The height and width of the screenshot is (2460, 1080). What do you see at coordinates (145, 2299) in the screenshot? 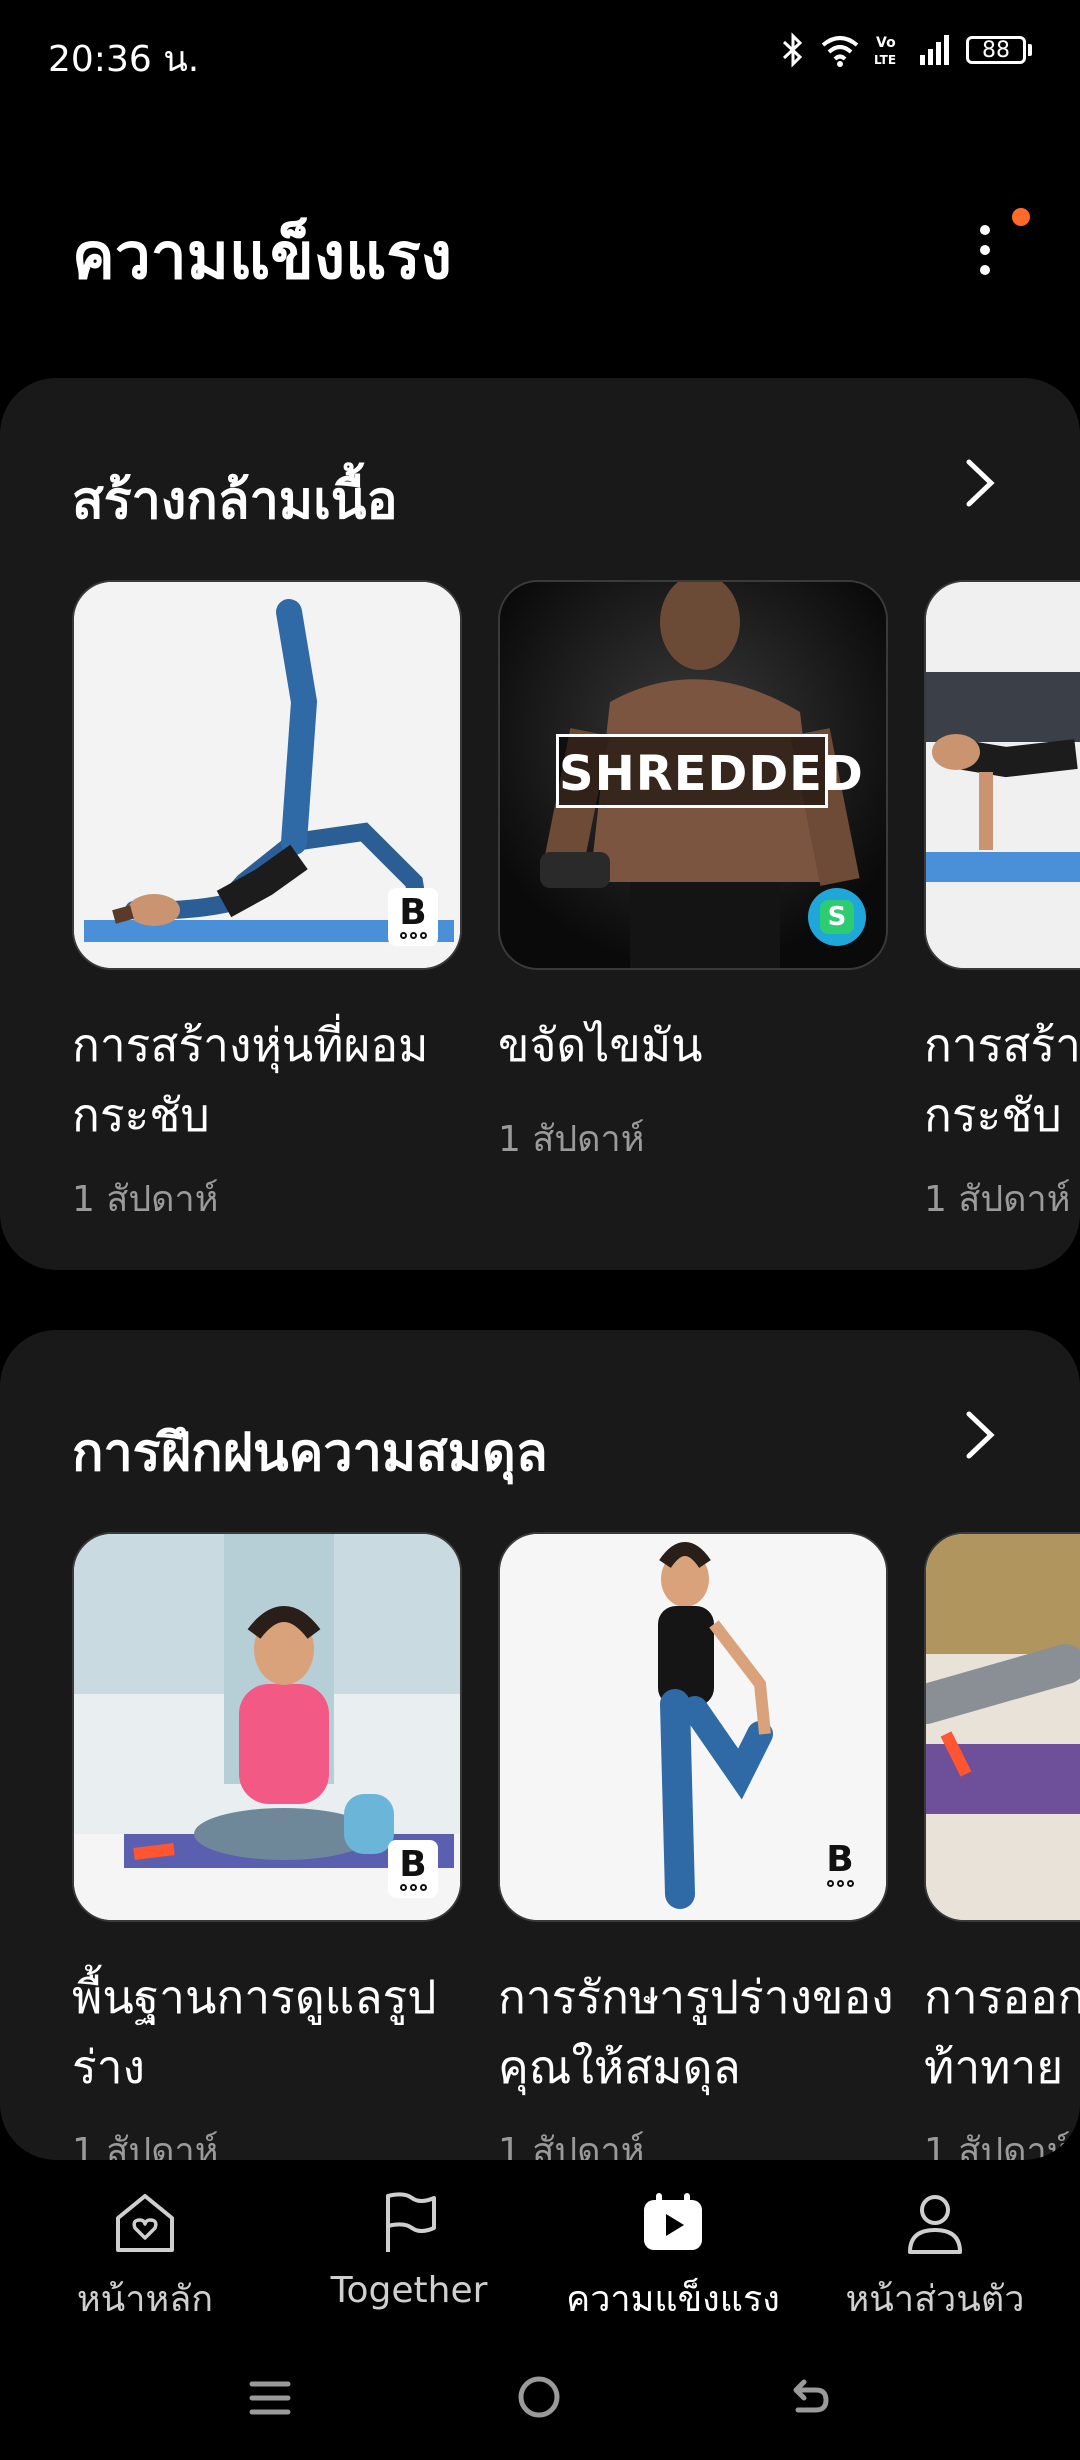
I see `nav-label: หน้าหลัก` at bounding box center [145, 2299].